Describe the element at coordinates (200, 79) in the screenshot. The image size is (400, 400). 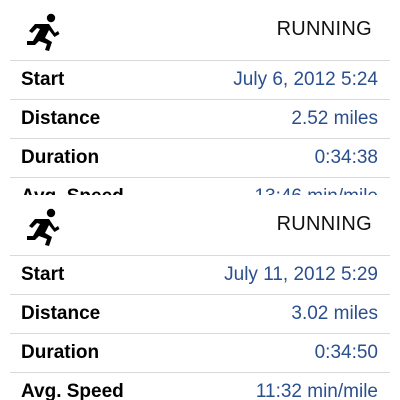
I see `start-row: Start July 6, 2012 5:24` at that location.